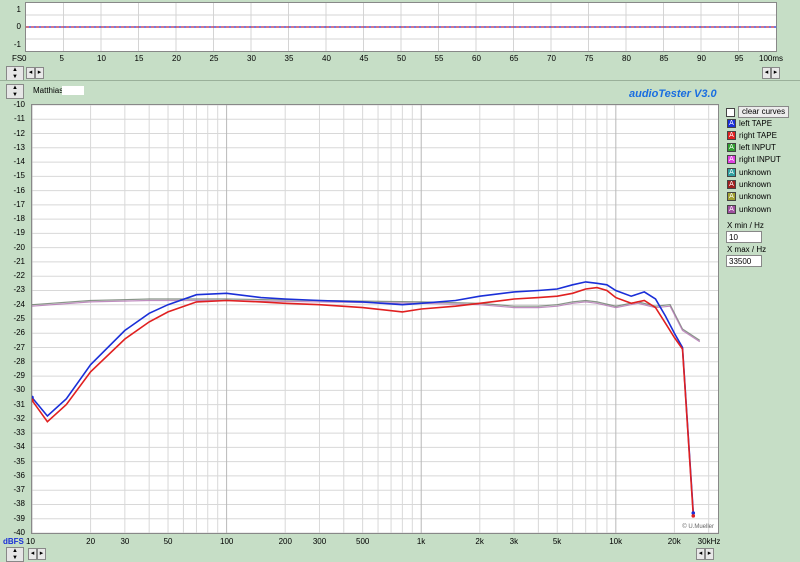 This screenshot has width=800, height=562. What do you see at coordinates (19, 304) in the screenshot?
I see `y-axis-label: -24` at bounding box center [19, 304].